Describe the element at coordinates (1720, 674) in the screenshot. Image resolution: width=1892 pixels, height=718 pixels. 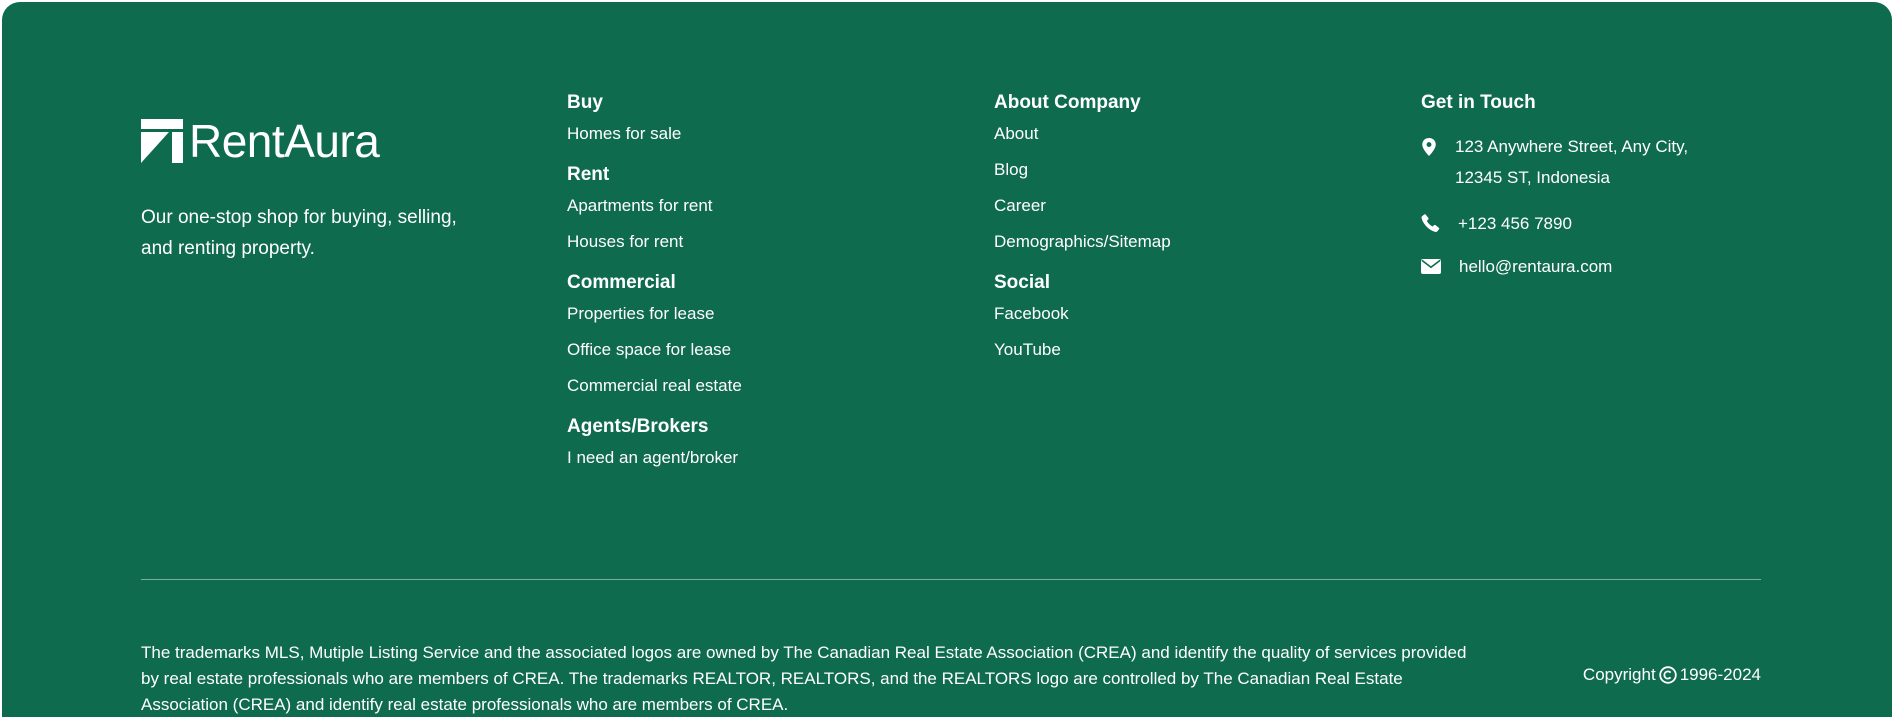
I see `copyright-years: 1996-2024` at that location.